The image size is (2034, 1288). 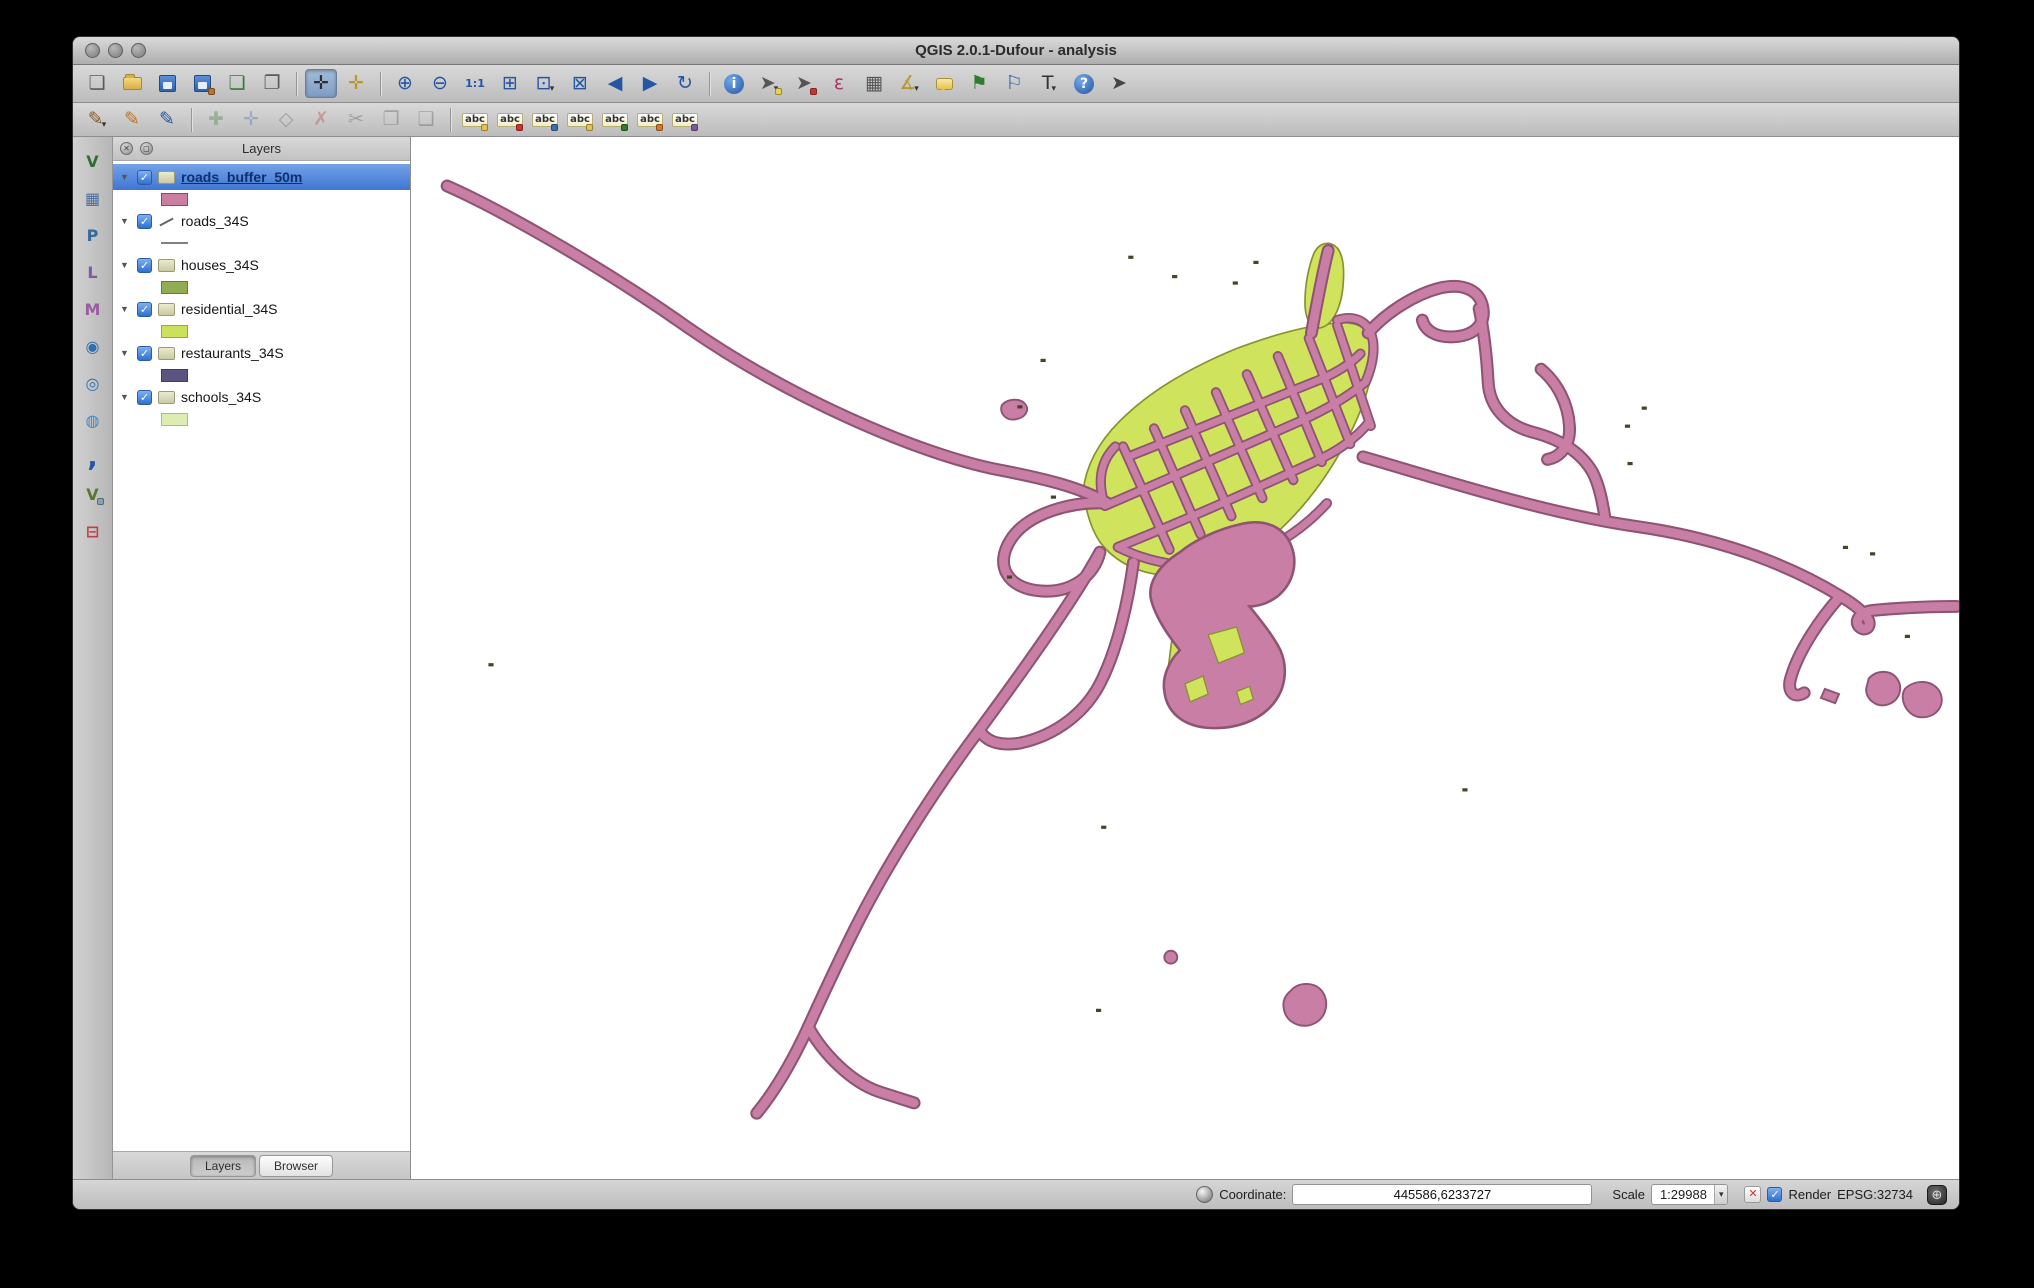 I want to click on stop-render-button: ✕, so click(x=1753, y=1194).